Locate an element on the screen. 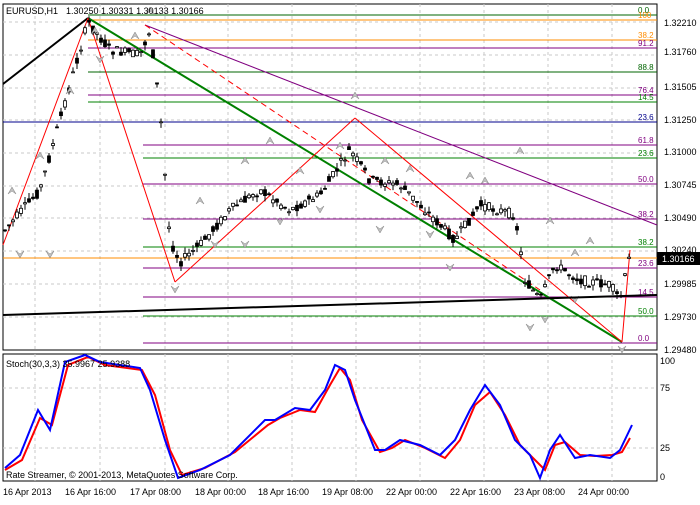 This screenshot has width=700, height=505. price-label-6: 1.30745 is located at coordinates (680, 185).